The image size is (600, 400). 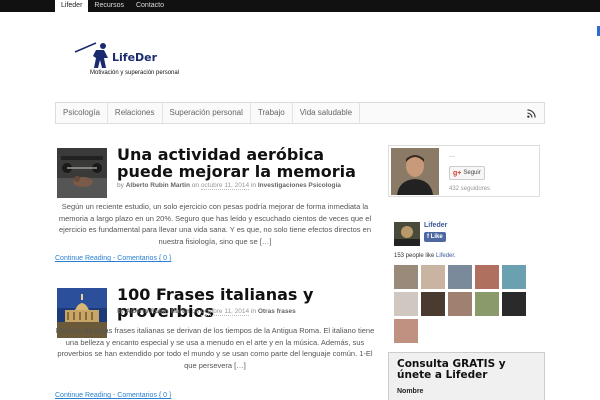 I want to click on post-category: Investigaciones Psicología, so click(x=299, y=185).